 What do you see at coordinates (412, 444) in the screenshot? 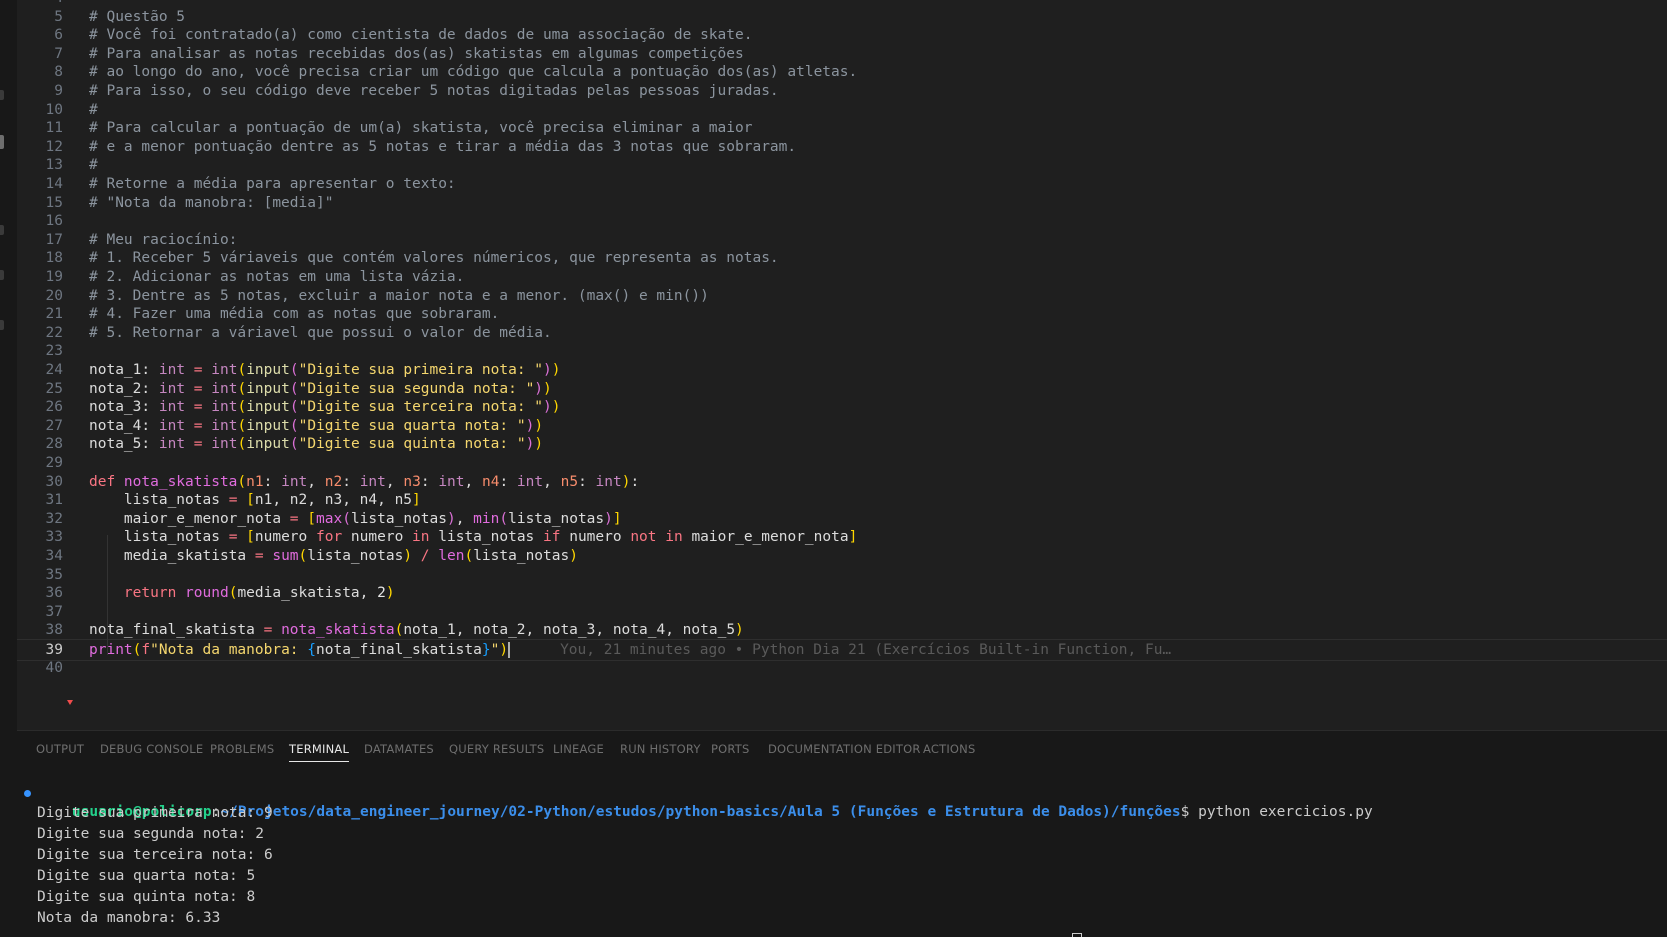
I see `code-token: "Digite sua quinta nota: "` at bounding box center [412, 444].